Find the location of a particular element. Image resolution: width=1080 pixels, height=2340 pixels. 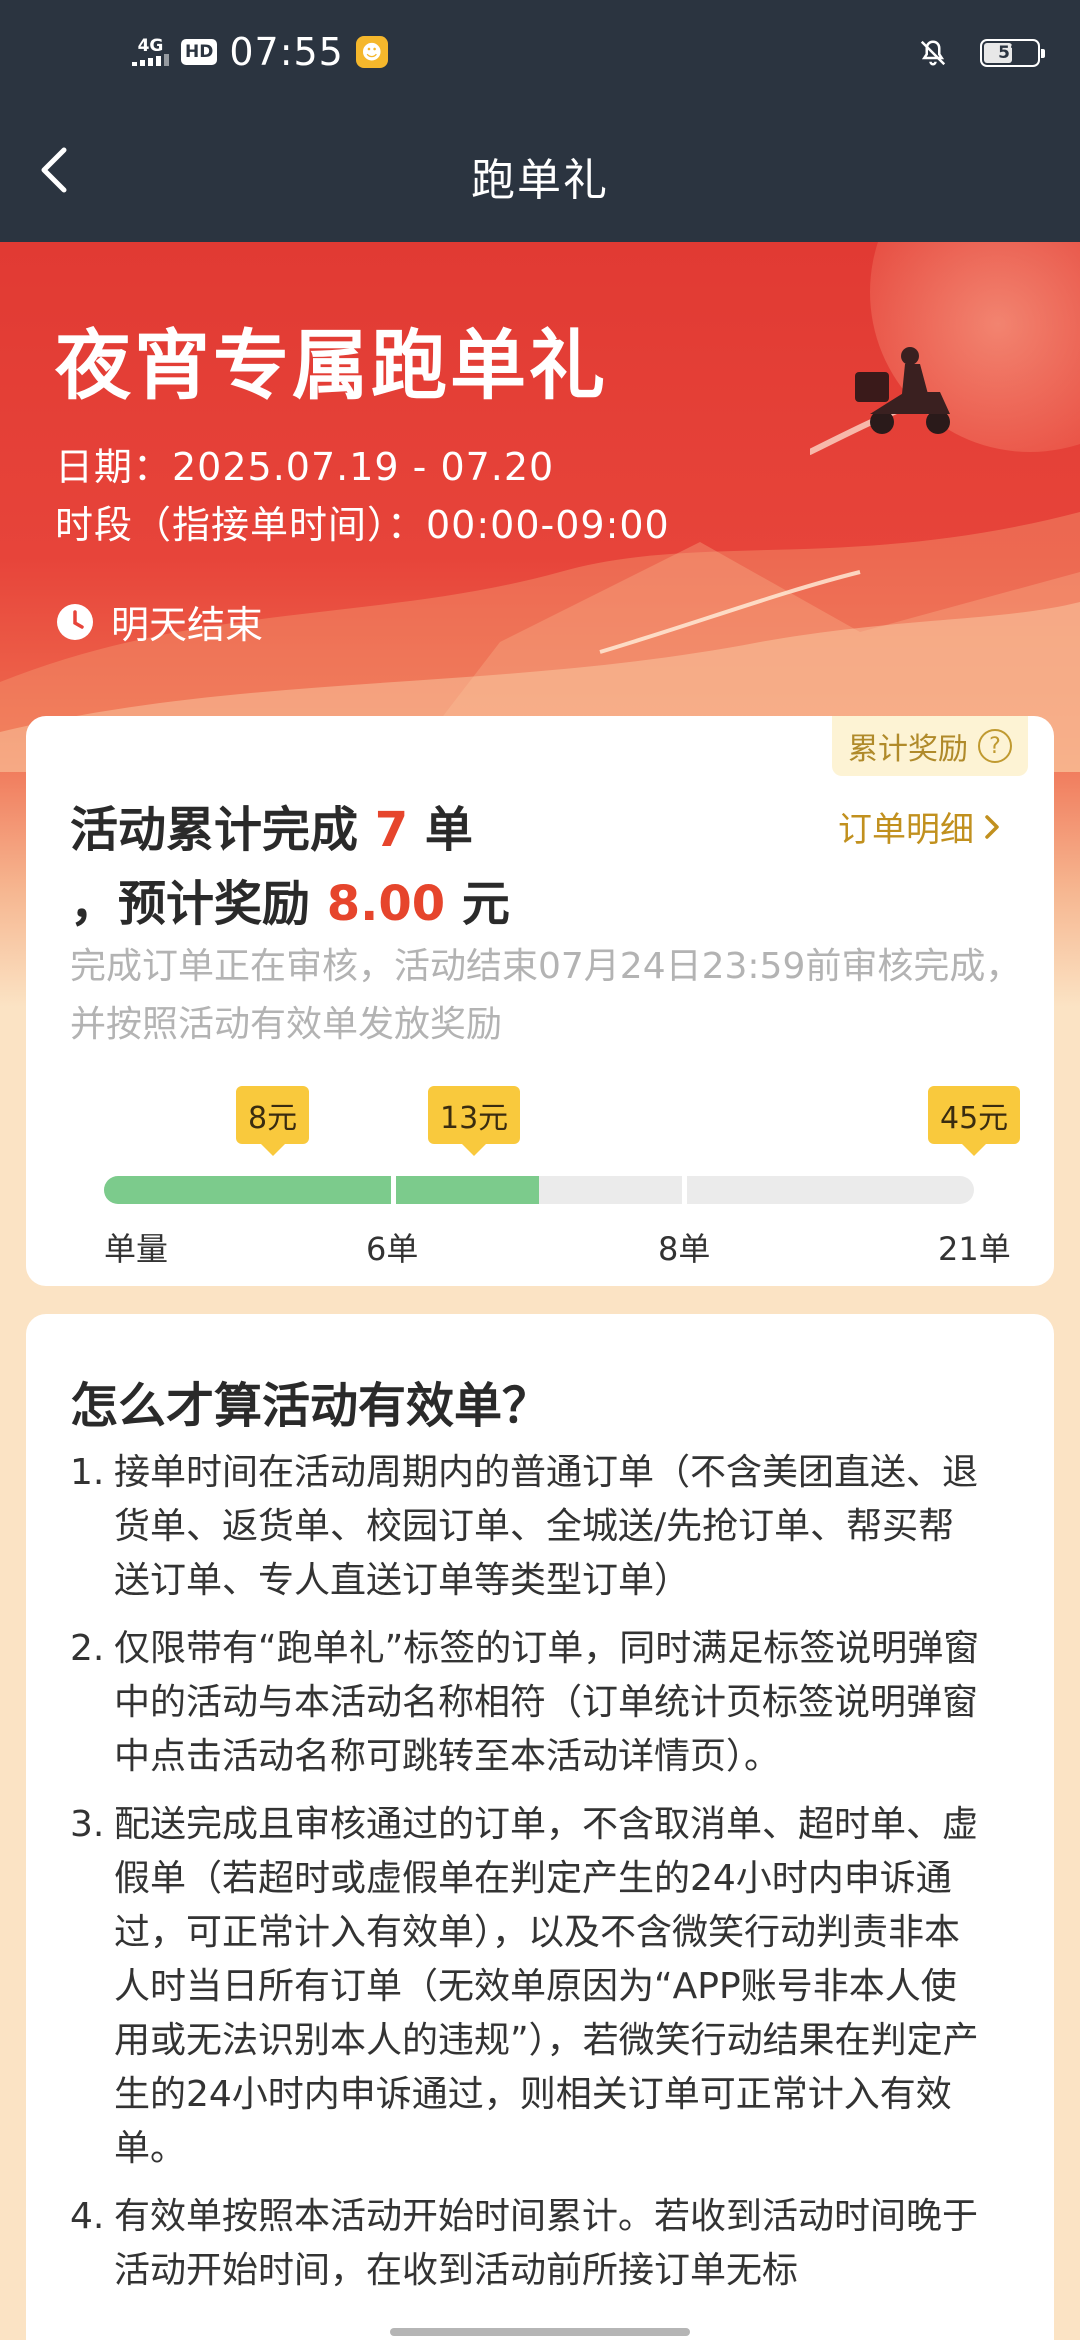

end-text: 明天结束 is located at coordinates (187, 625).